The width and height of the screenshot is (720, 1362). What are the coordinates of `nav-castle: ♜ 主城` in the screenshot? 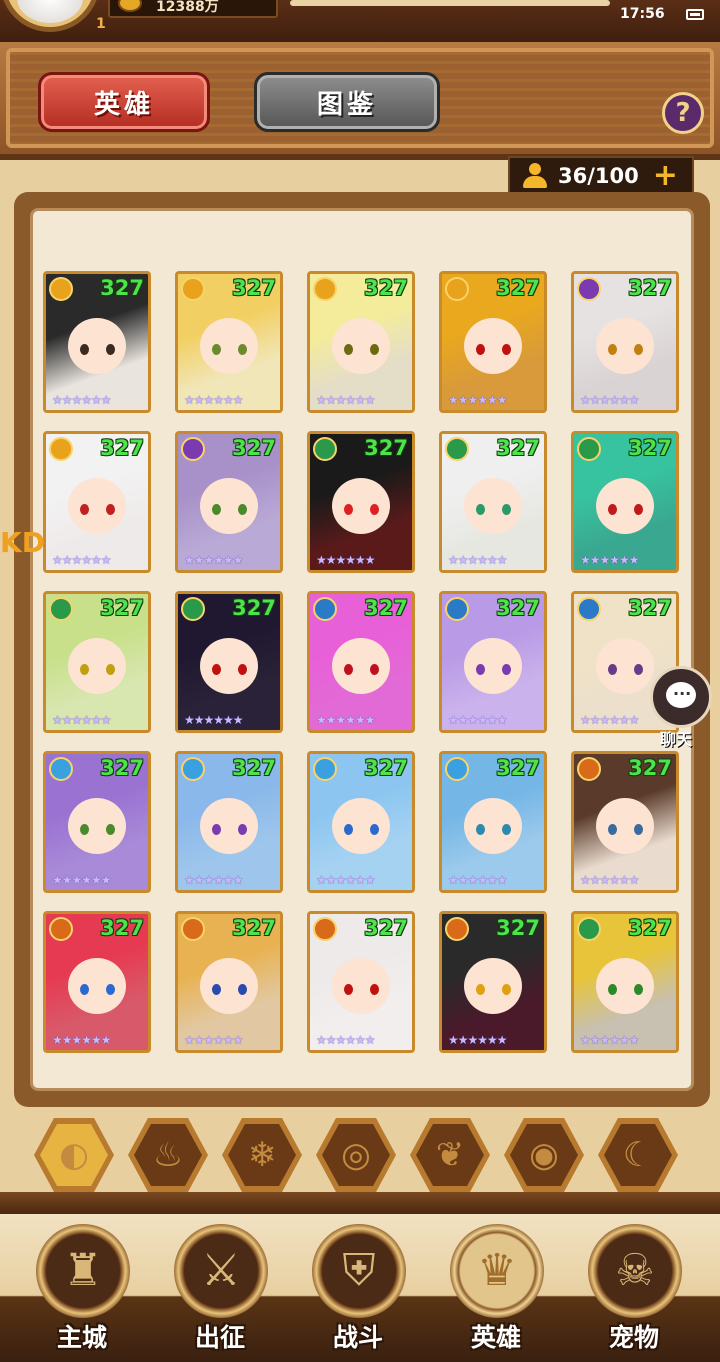 It's located at (82, 1292).